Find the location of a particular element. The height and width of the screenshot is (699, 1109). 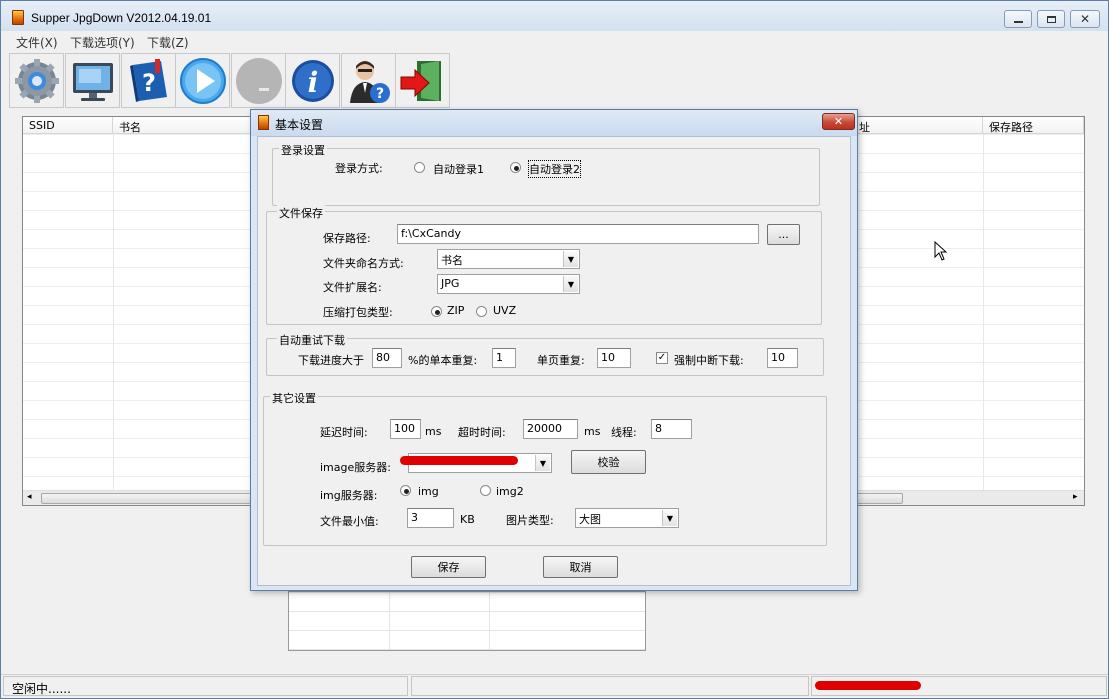

file-ext-label: 文件扩展名: is located at coordinates (352, 287).